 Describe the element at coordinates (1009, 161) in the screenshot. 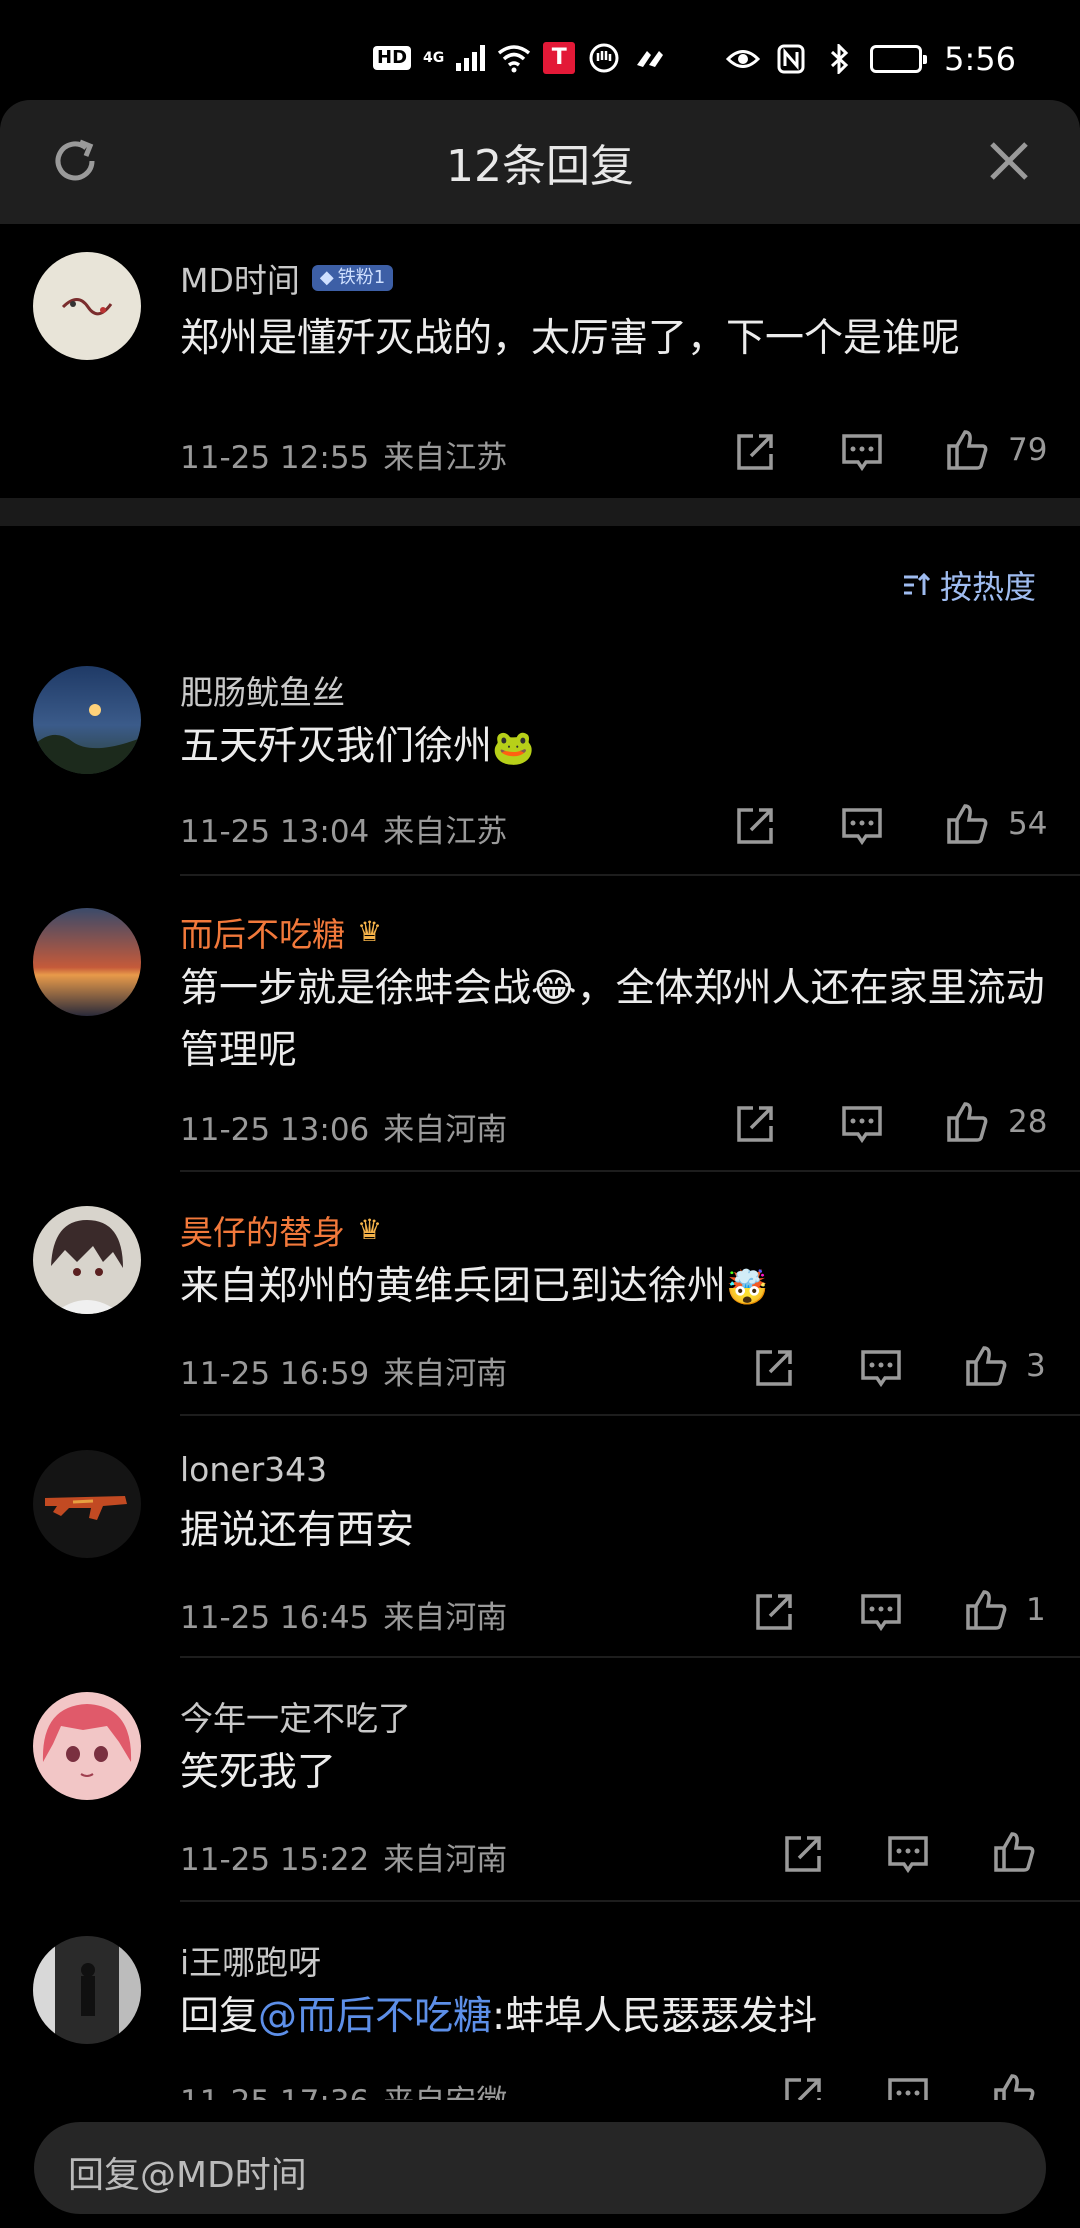

I see `close-icon` at that location.